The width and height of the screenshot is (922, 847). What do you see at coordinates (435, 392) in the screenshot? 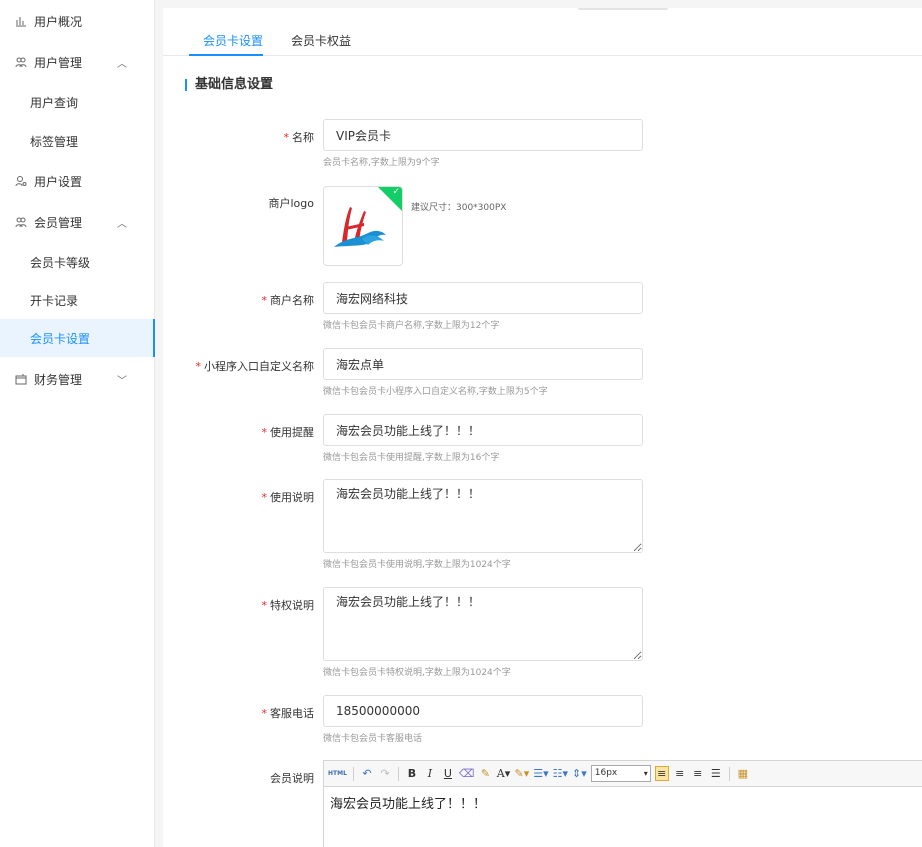
I see `miniapp-name-hint: 微信卡包会员卡小程序入口自定义名称,字数上限为5个字` at bounding box center [435, 392].